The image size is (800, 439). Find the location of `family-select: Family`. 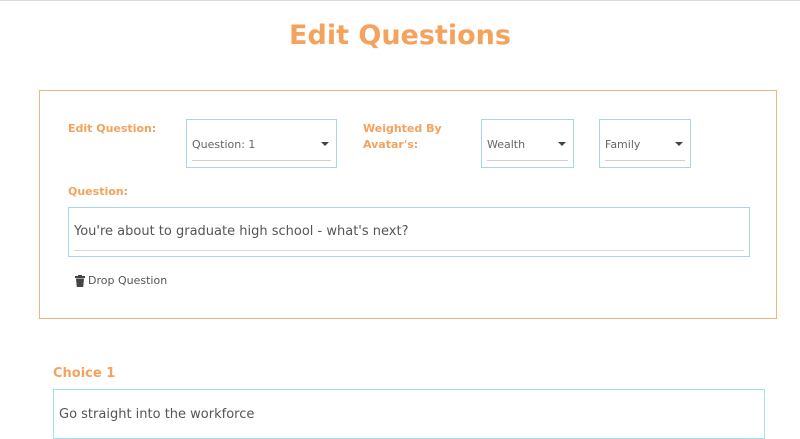

family-select: Family is located at coordinates (645, 143).